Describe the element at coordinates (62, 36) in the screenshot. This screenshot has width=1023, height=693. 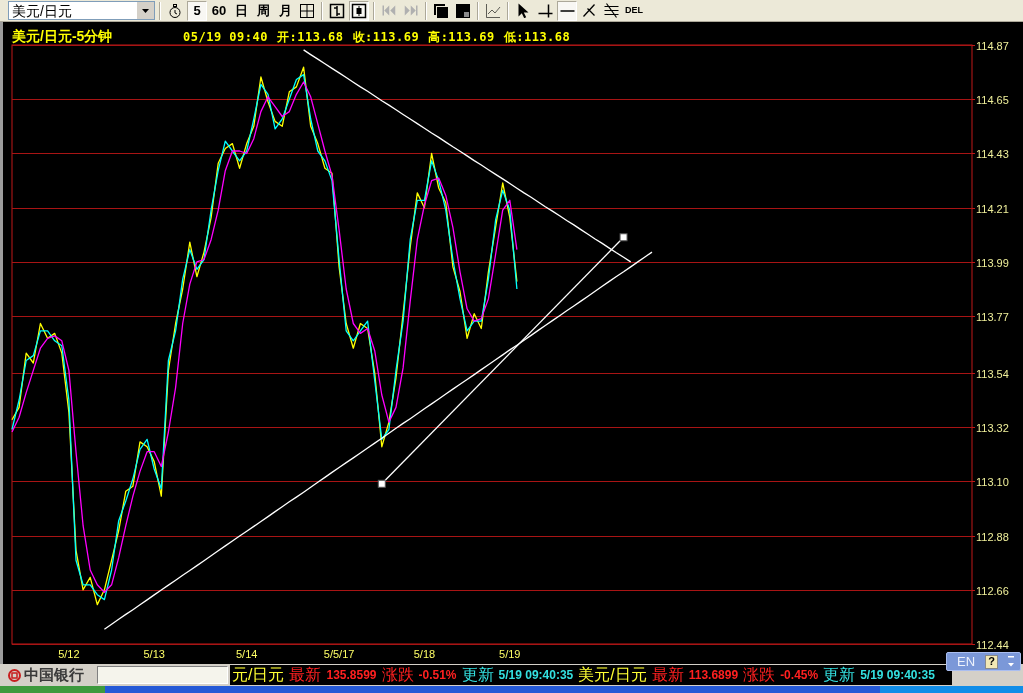
I see `chart-title: 美元/日元-5分钟` at that location.